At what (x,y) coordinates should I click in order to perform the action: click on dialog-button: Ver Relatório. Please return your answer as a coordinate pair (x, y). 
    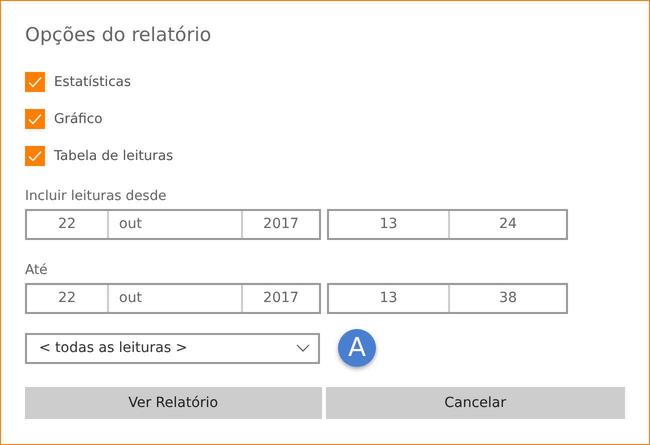
    Looking at the image, I should click on (173, 403).